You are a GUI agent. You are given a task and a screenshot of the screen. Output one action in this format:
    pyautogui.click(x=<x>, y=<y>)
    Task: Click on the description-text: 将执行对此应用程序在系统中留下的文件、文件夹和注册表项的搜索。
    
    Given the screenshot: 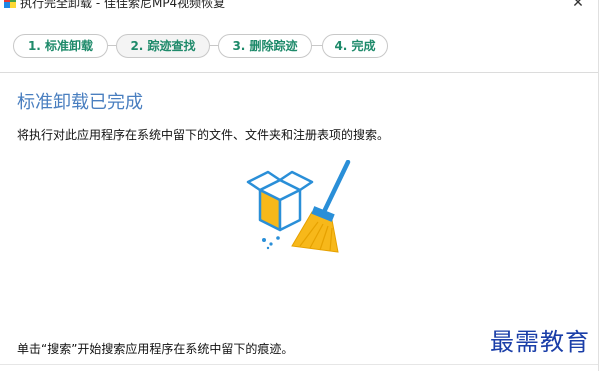 What is the action you would take?
    pyautogui.click(x=203, y=135)
    